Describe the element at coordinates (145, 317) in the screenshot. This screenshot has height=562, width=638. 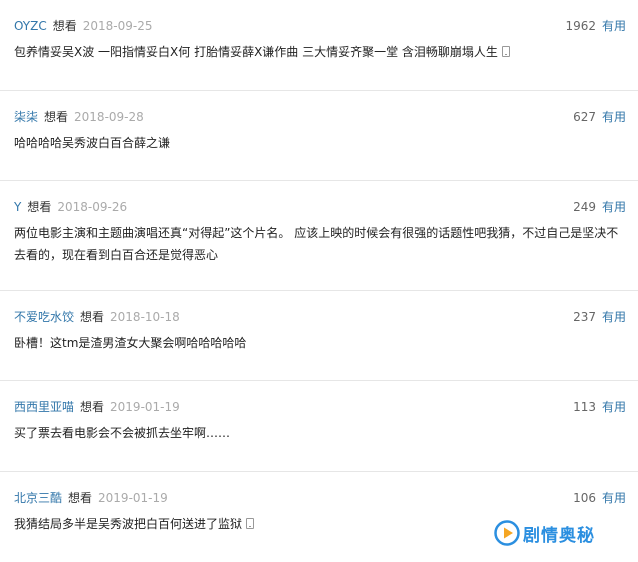
I see `comment-date: 2018-10-18` at that location.